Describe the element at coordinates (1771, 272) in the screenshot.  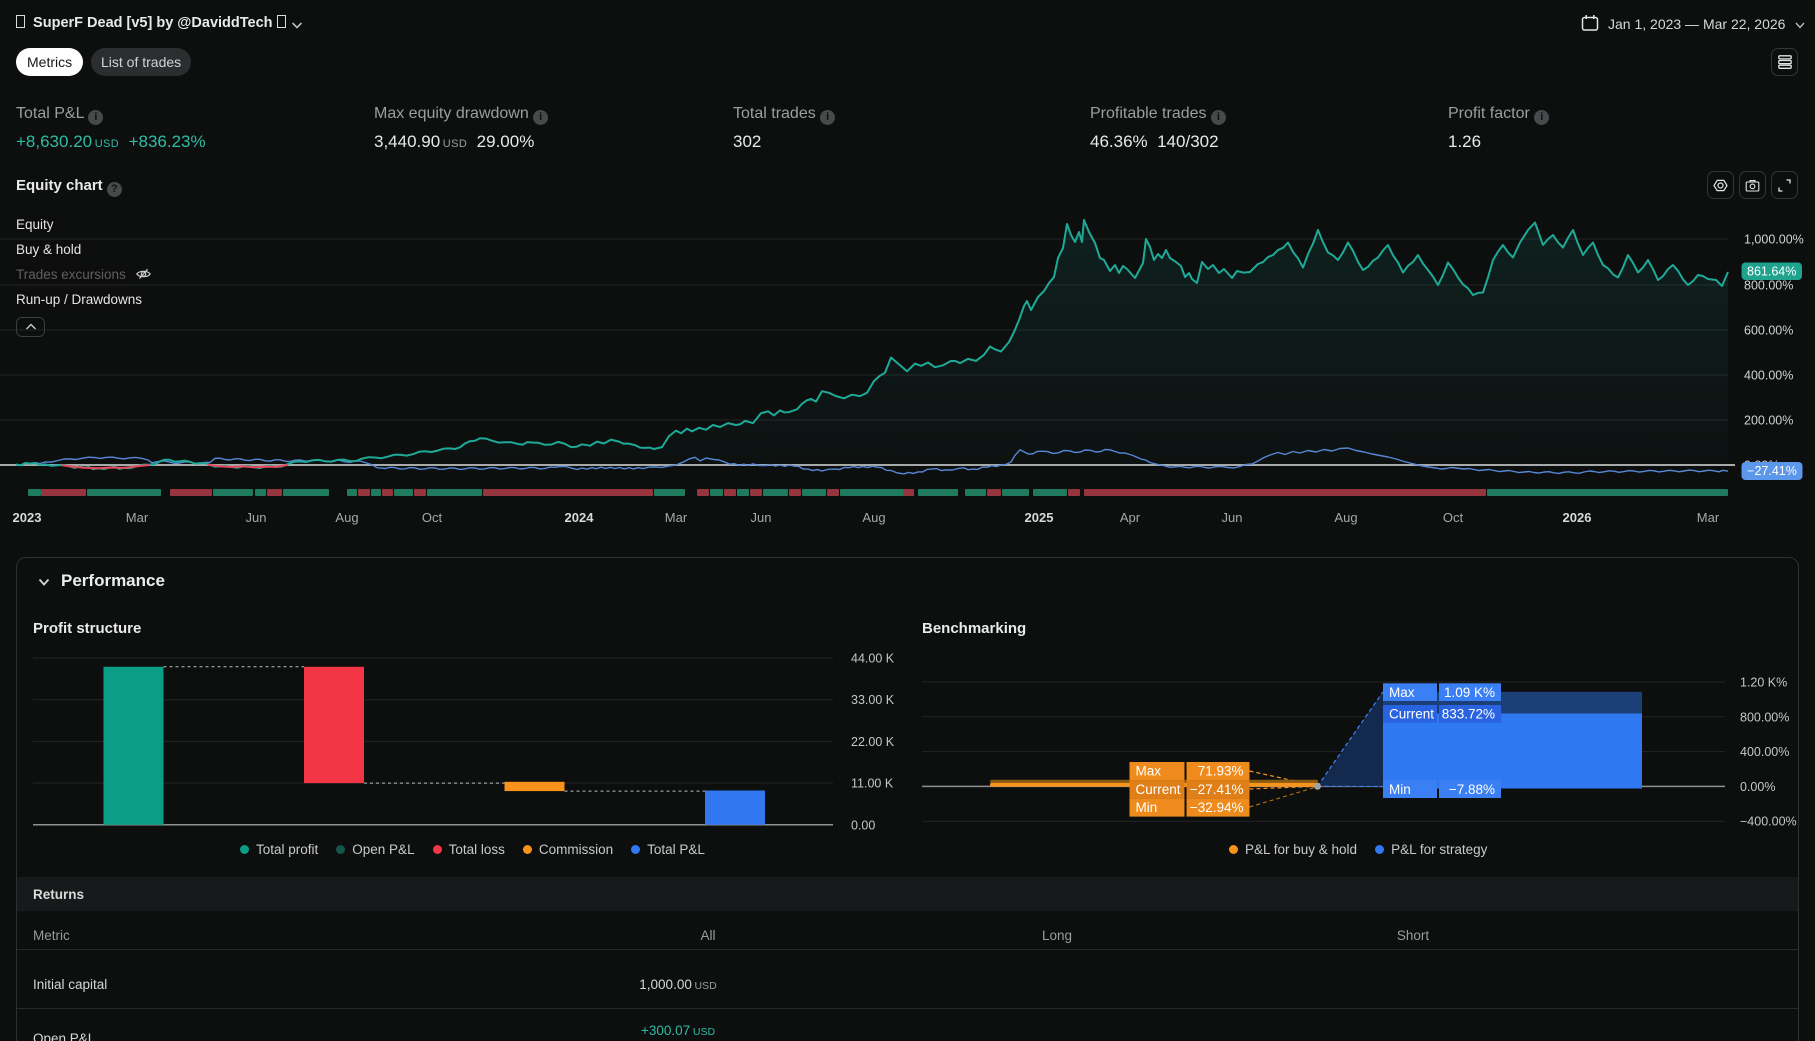
I see `svg-text: 861.64%` at that location.